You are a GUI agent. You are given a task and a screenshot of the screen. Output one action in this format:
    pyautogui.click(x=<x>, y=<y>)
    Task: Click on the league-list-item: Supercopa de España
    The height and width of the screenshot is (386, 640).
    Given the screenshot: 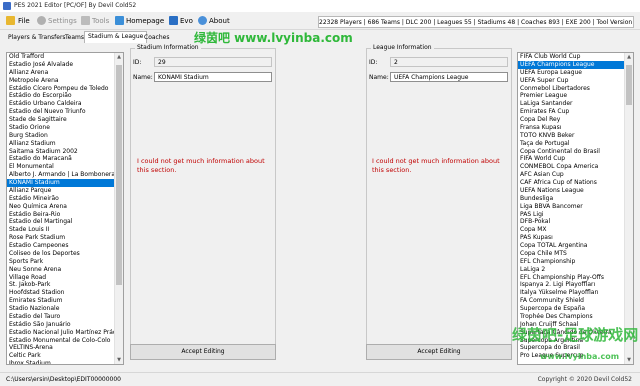 What is the action you would take?
    pyautogui.click(x=575, y=309)
    